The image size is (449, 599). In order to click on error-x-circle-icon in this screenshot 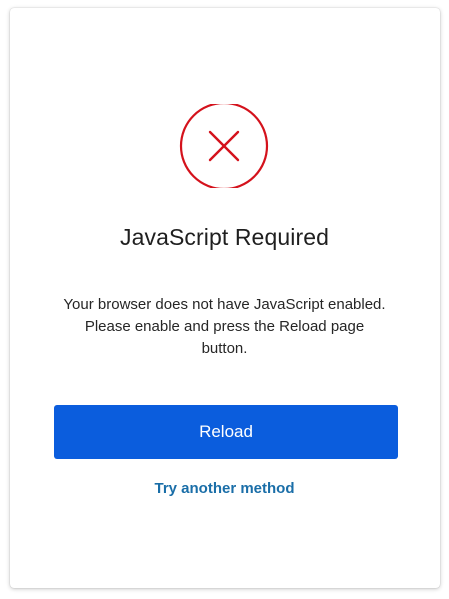, I will do `click(224, 146)`.